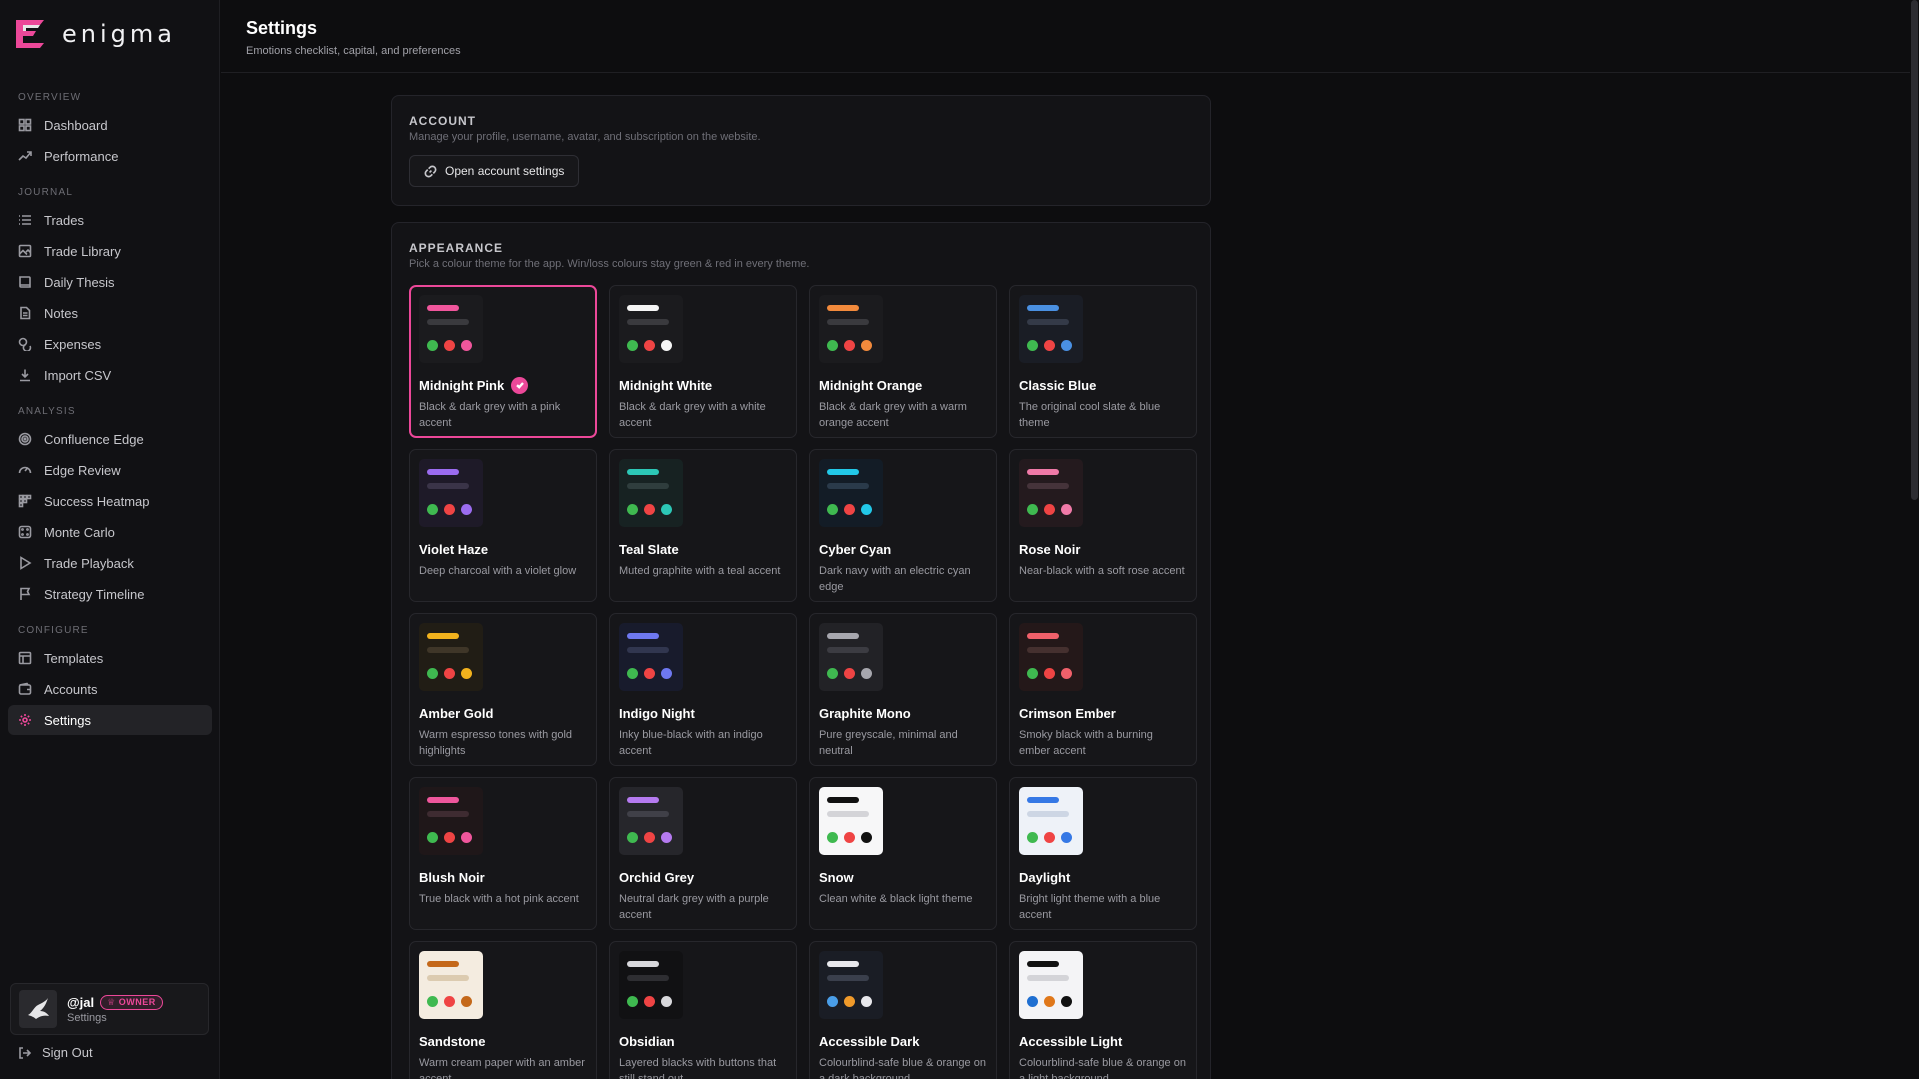 The height and width of the screenshot is (1079, 1919). Describe the element at coordinates (456, 248) in the screenshot. I see `appearance-title: APPEARANCE` at that location.